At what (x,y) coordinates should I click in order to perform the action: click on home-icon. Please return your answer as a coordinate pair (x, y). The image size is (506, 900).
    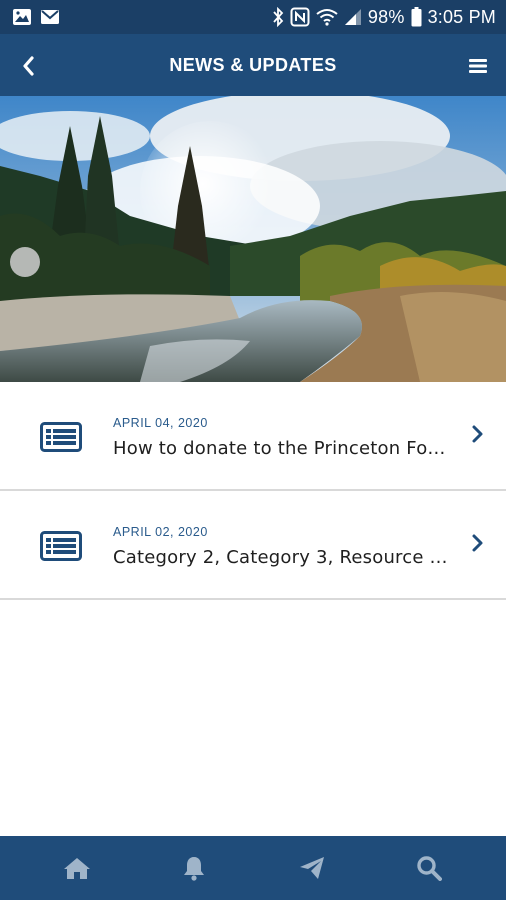
    Looking at the image, I should click on (76, 868).